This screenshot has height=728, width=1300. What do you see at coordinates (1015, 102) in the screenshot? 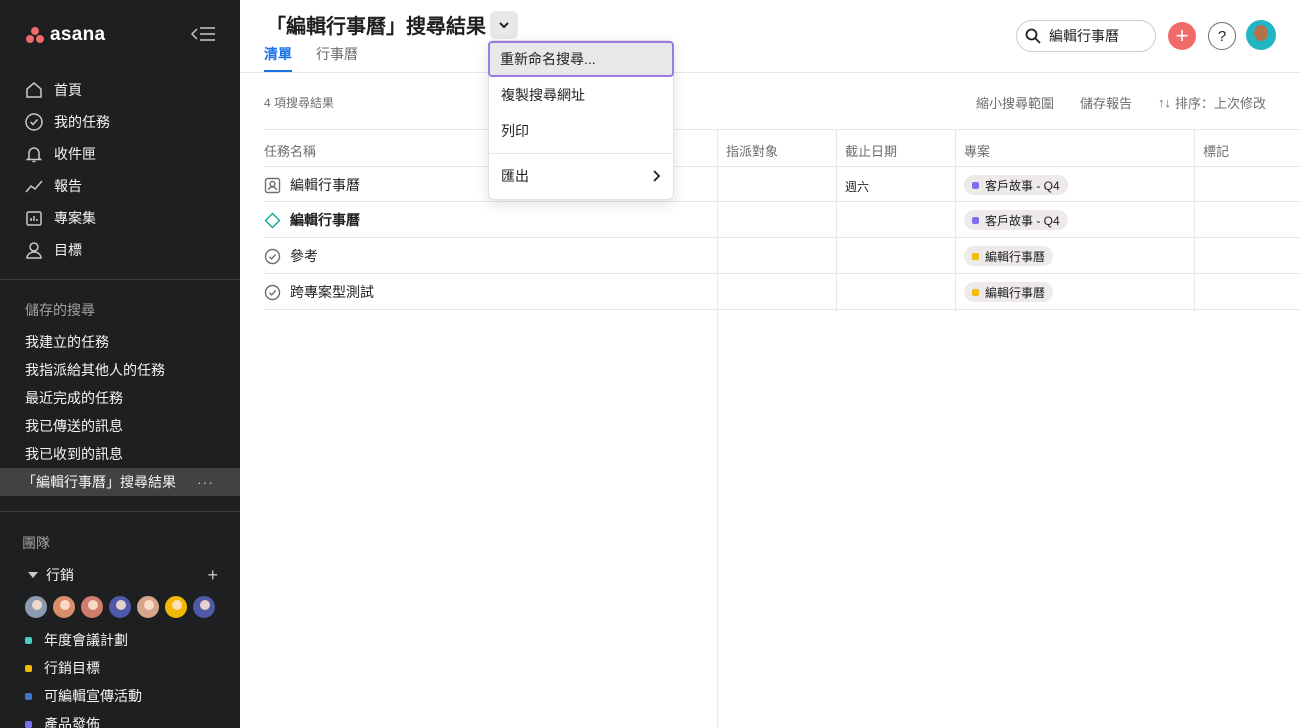
I see `refine-search-button: 縮小搜尋範圍` at bounding box center [1015, 102].